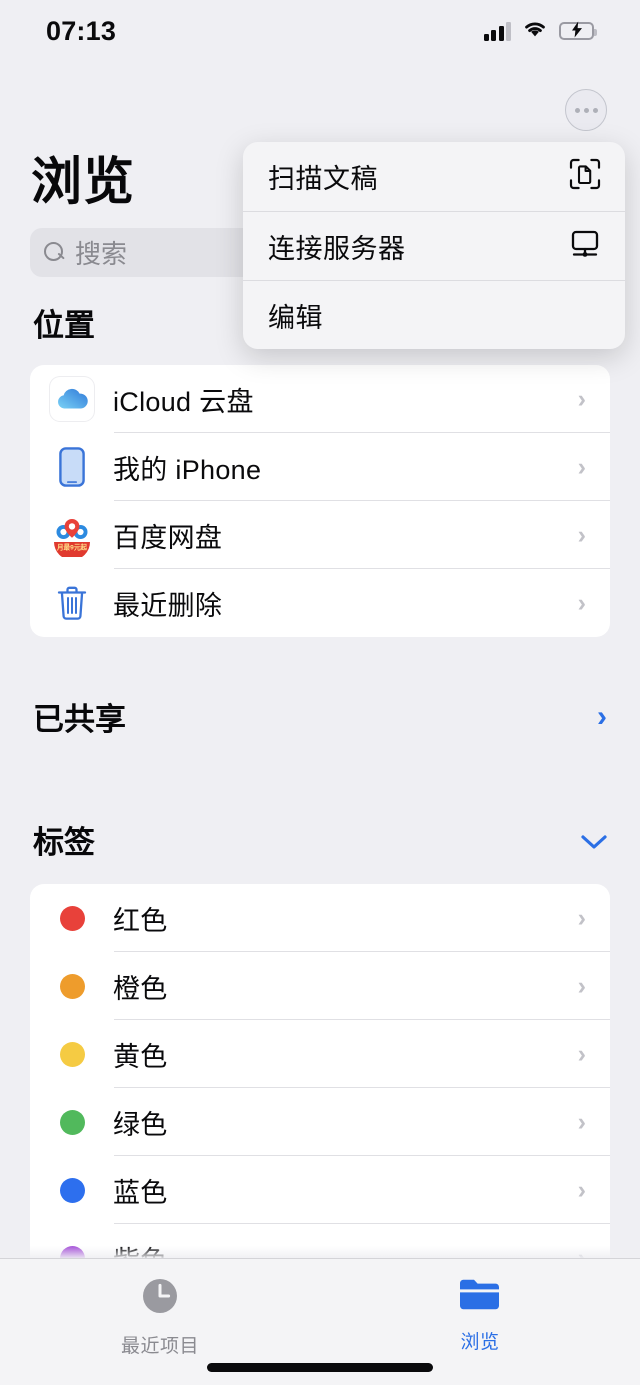 The width and height of the screenshot is (640, 1385). What do you see at coordinates (594, 839) in the screenshot?
I see `chevron-down-icon` at bounding box center [594, 839].